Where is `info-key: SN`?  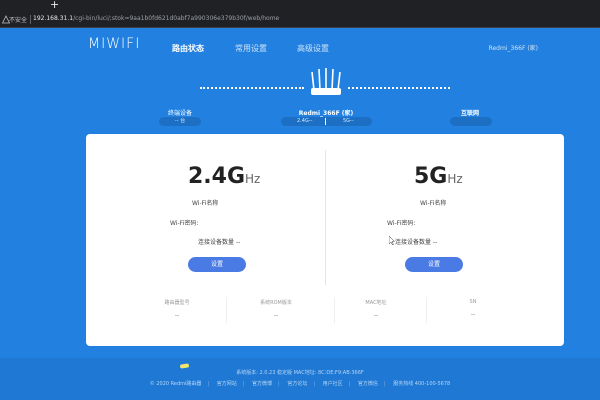
info-key: SN is located at coordinates (473, 302).